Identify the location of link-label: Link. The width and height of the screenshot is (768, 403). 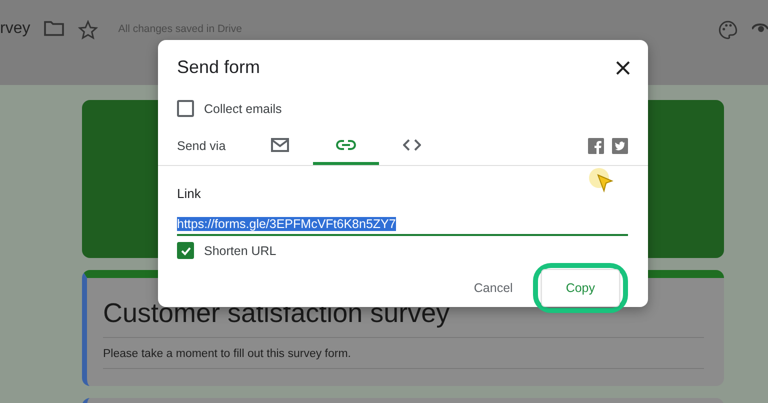
(189, 193).